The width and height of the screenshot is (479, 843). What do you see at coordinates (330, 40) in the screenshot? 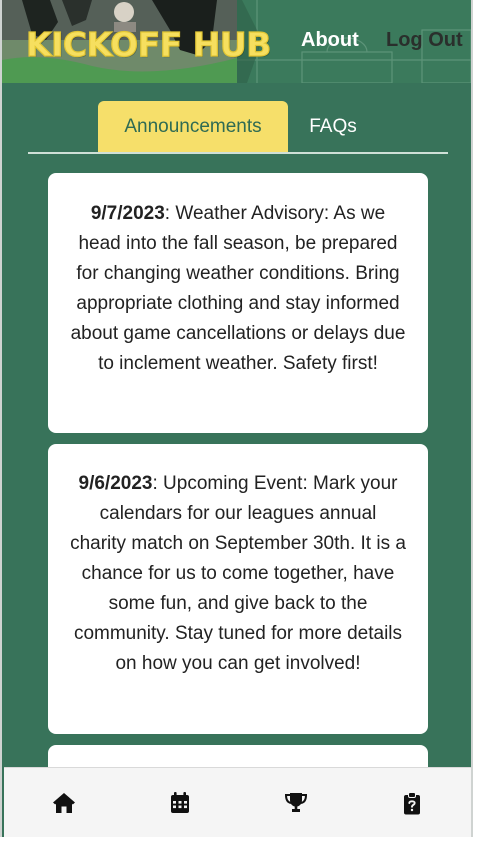
I see `nav-about-link: About` at bounding box center [330, 40].